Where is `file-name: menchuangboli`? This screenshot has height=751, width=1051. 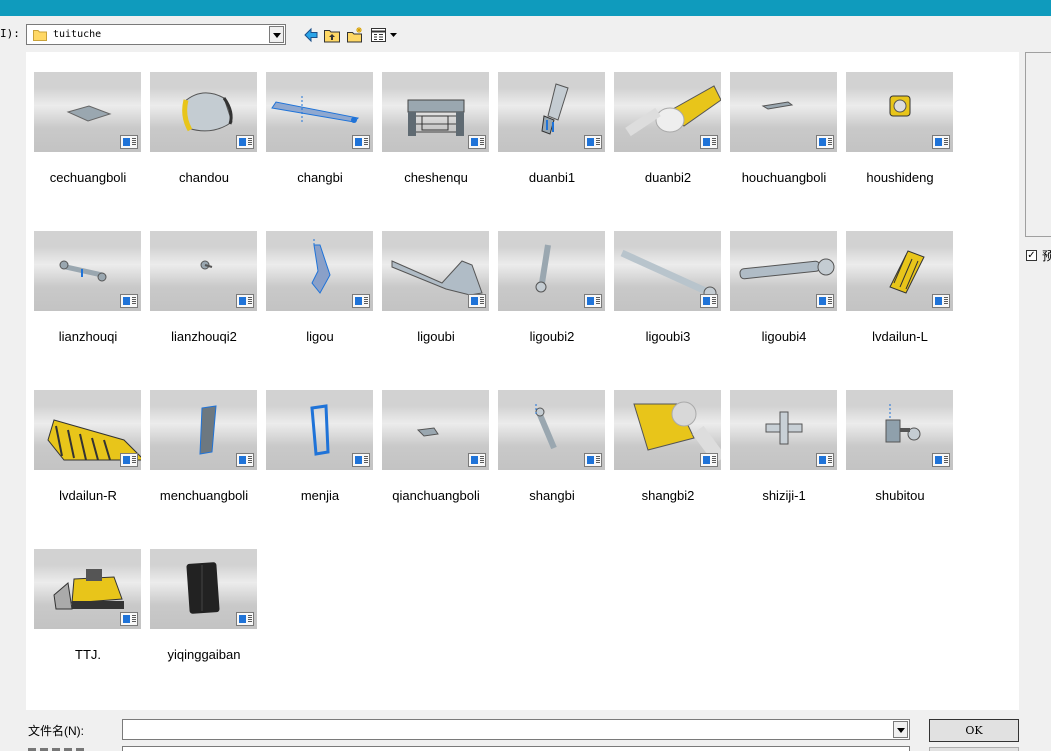
file-name: menchuangboli is located at coordinates (204, 495).